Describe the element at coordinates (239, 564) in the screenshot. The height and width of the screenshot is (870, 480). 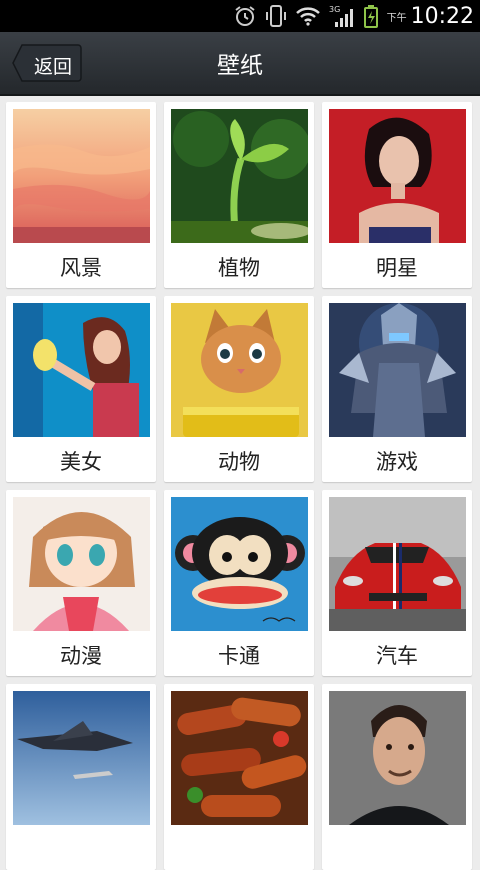
I see `cartoon-thumbnail` at that location.